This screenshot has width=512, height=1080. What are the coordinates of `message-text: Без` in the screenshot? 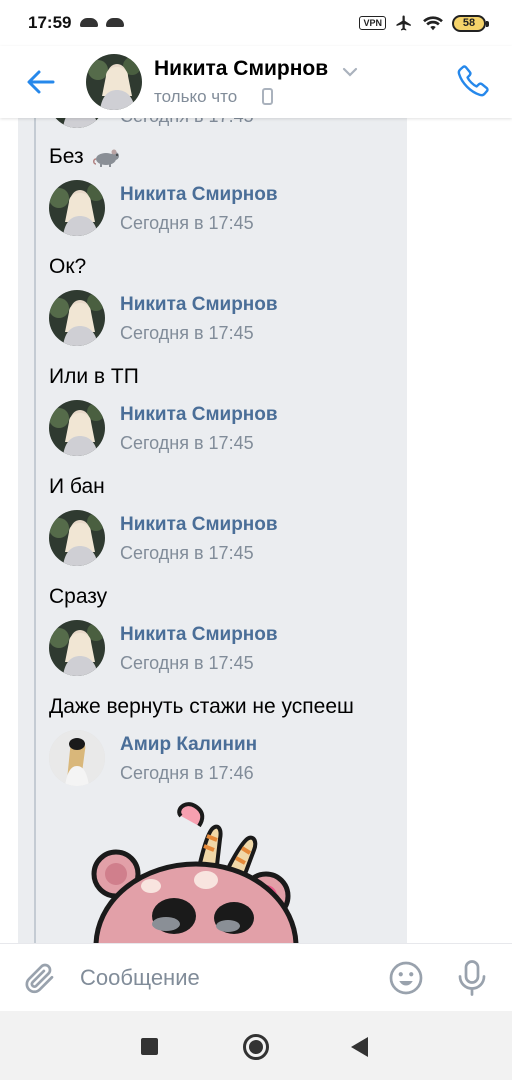 It's located at (85, 157).